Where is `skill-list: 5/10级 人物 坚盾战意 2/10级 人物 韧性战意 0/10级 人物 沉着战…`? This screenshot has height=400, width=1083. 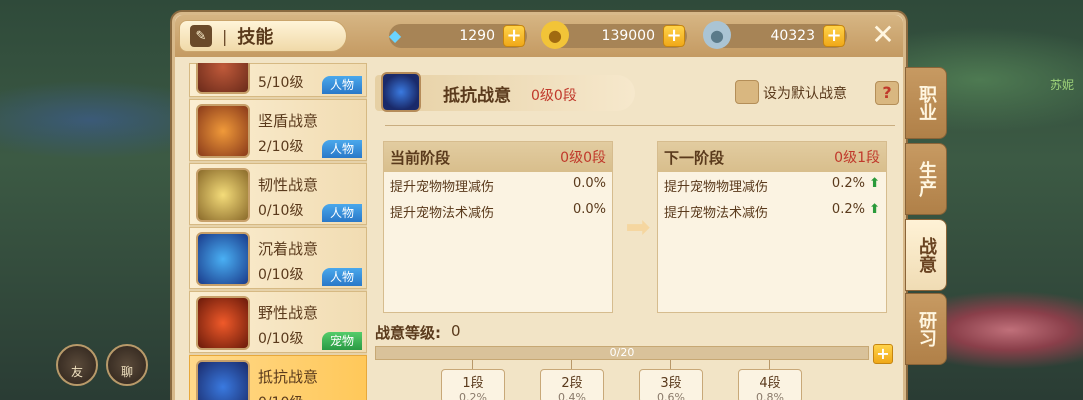
skill-list: 5/10级 人物 坚盾战意 2/10级 人物 韧性战意 0/10级 人物 沉着战… is located at coordinates (278, 231).